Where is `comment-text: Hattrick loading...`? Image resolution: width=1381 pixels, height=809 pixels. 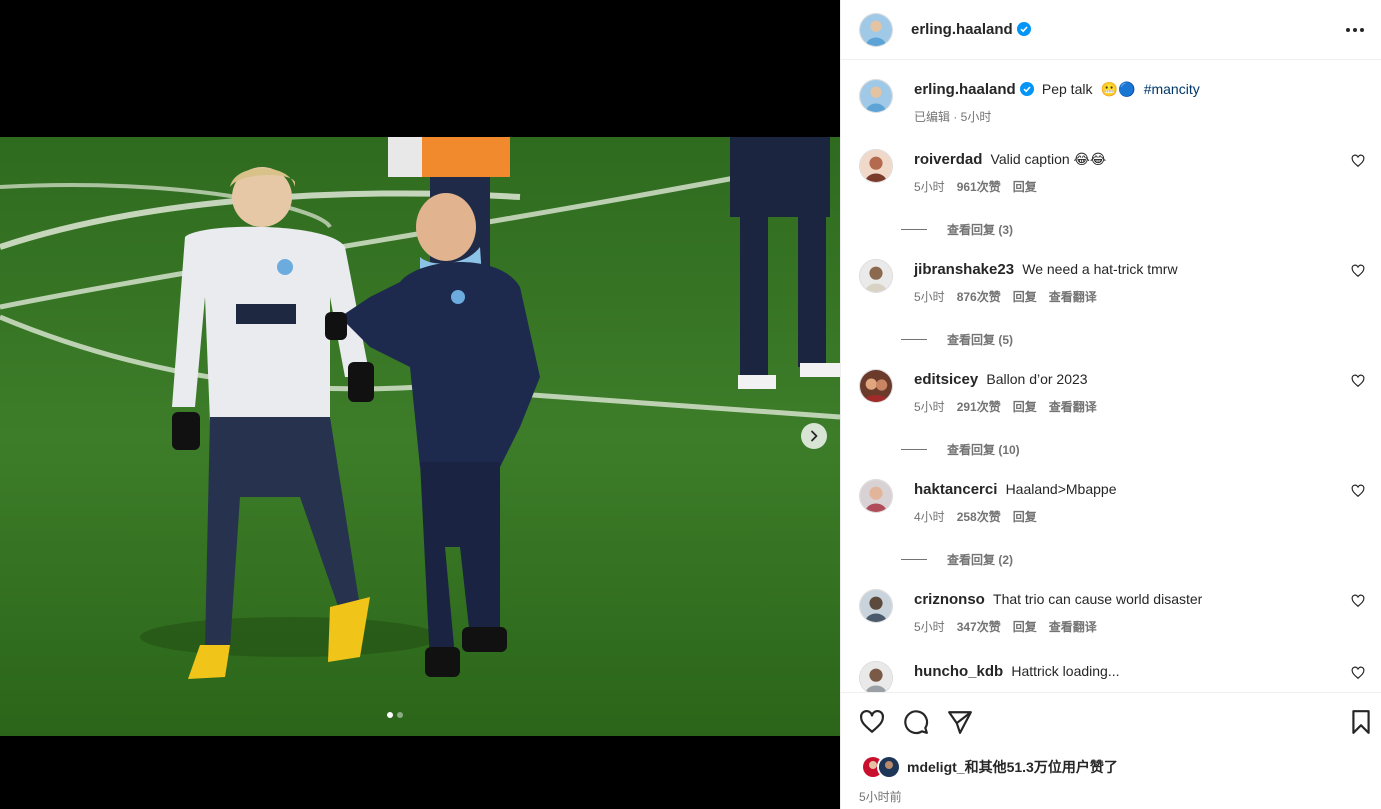
comment-text: Hattrick loading... is located at coordinates (1065, 671).